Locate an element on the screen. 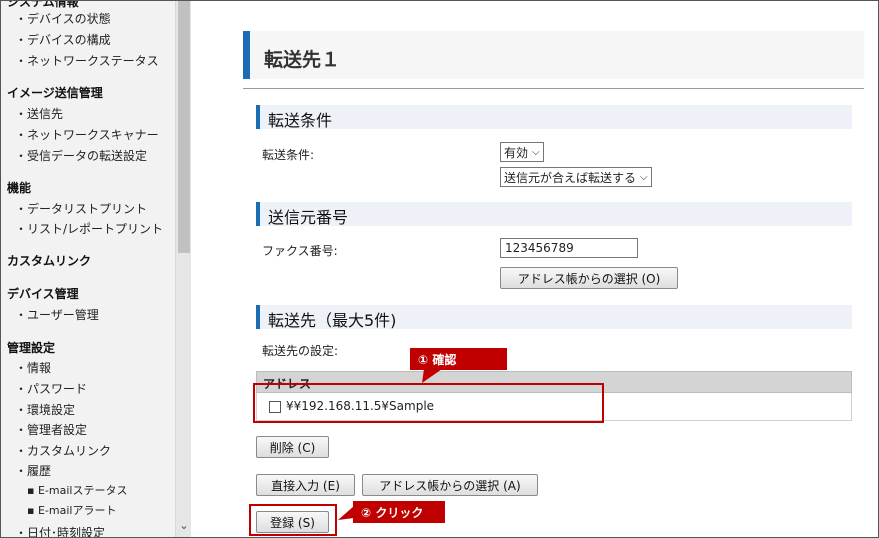 Image resolution: width=879 pixels, height=538 pixels. confirm-callout: ① 確認 is located at coordinates (458, 359).